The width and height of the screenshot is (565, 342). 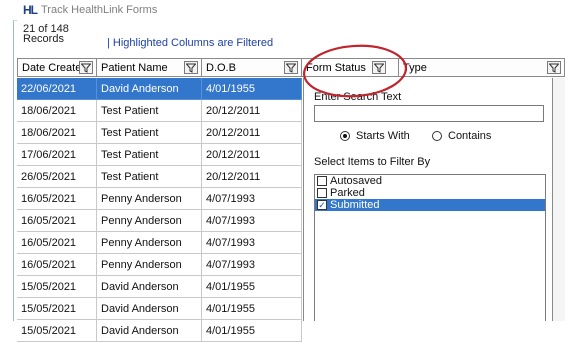 I want to click on column-label: Date Created, so click(x=55, y=67).